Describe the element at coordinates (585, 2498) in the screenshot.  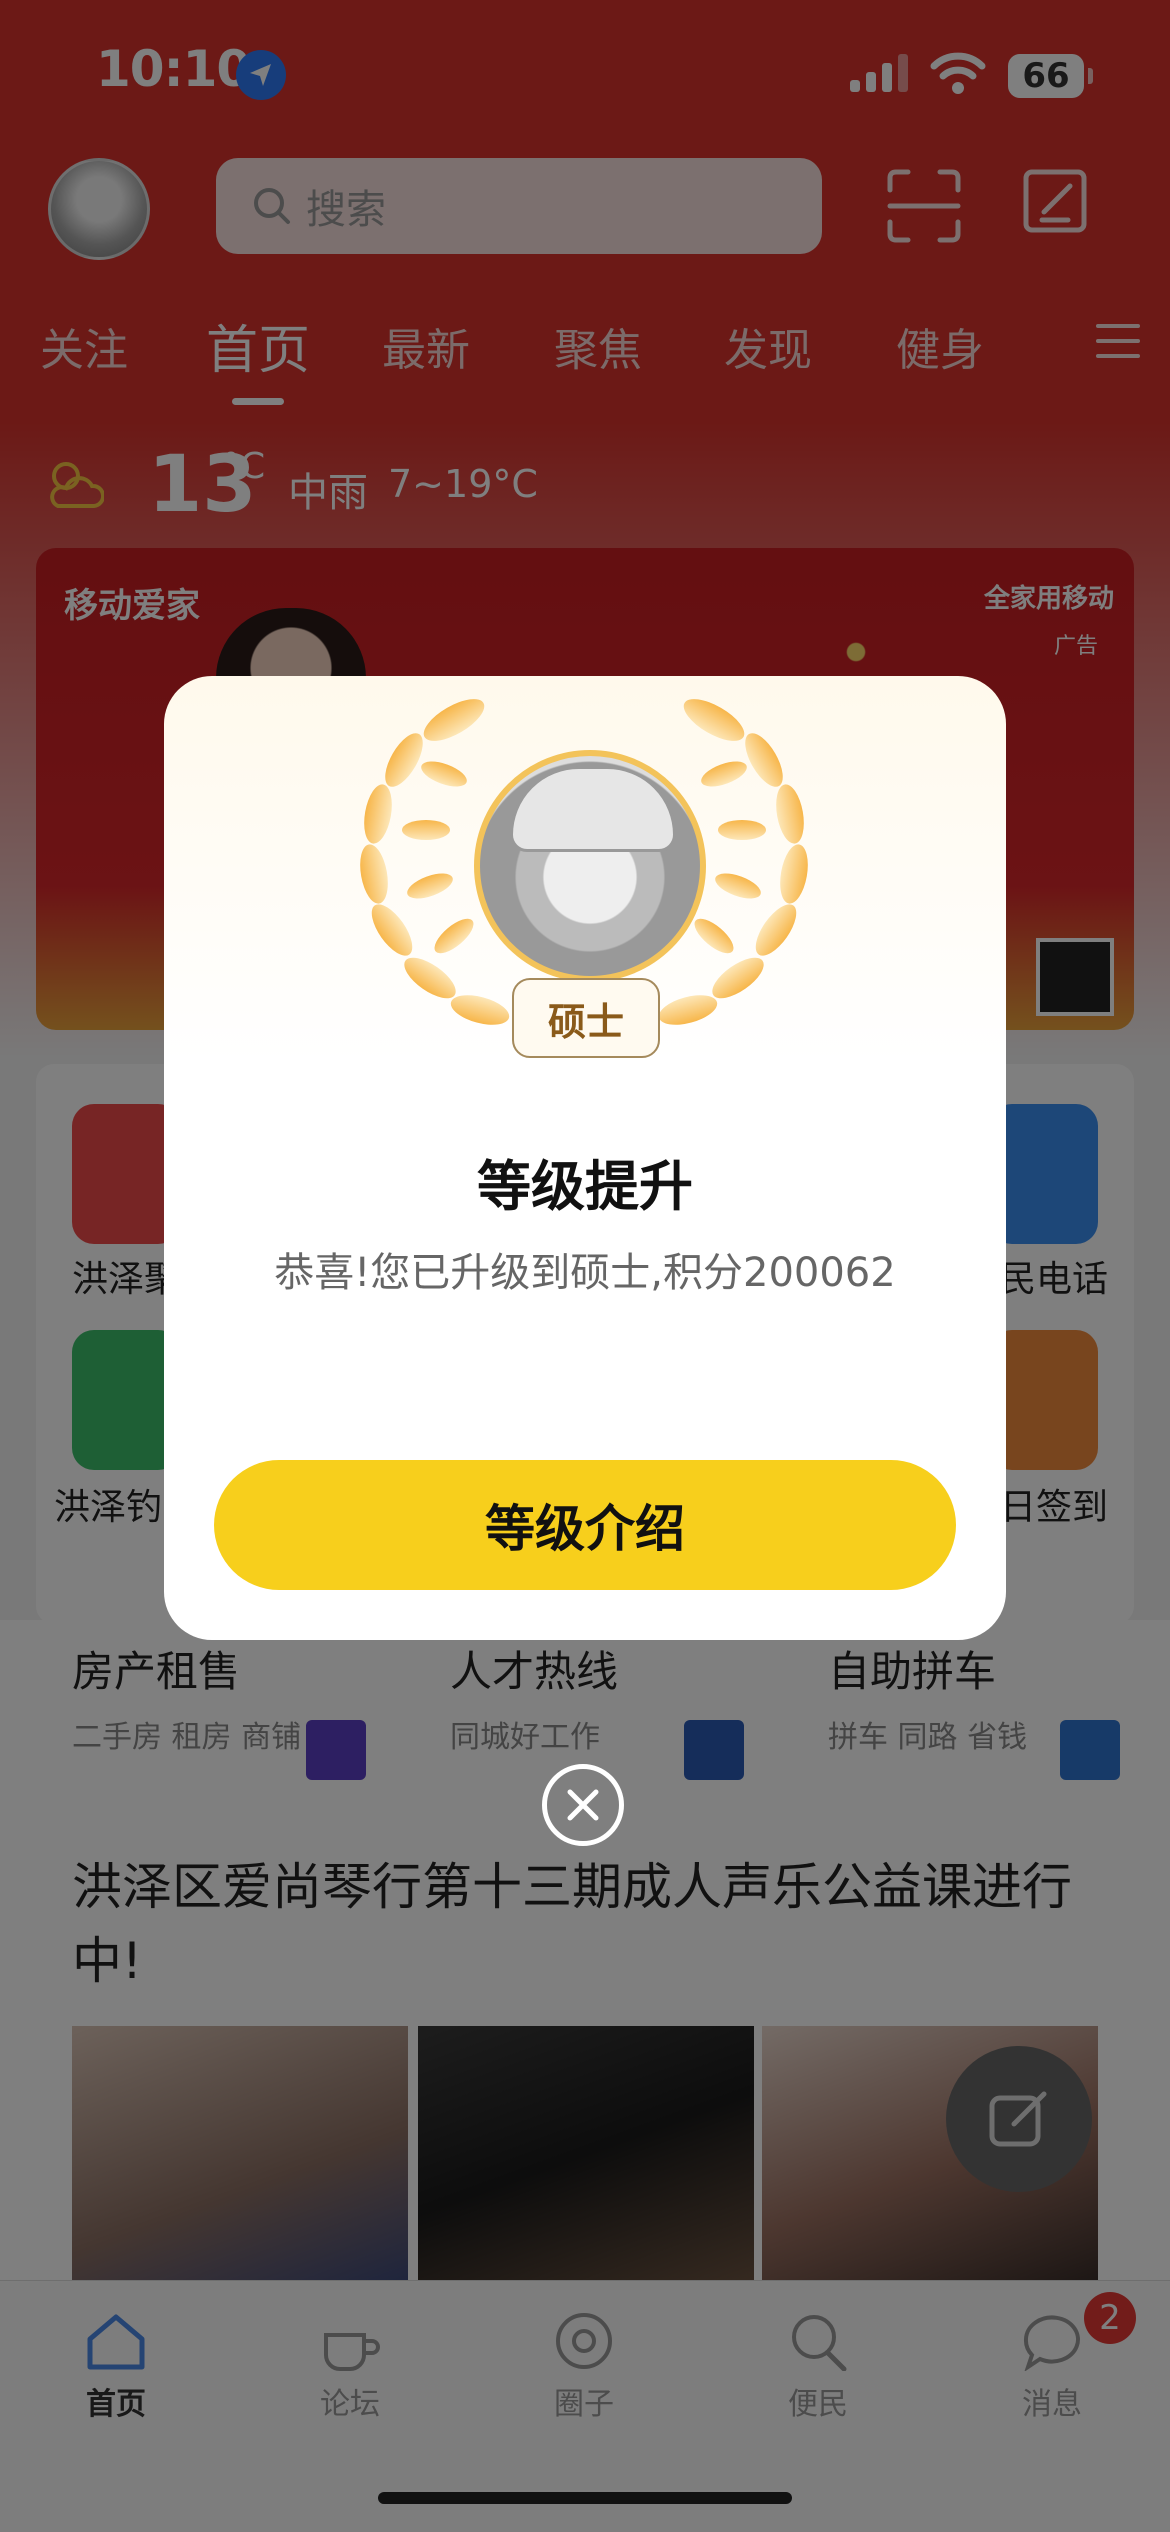
I see `home-indicator` at that location.